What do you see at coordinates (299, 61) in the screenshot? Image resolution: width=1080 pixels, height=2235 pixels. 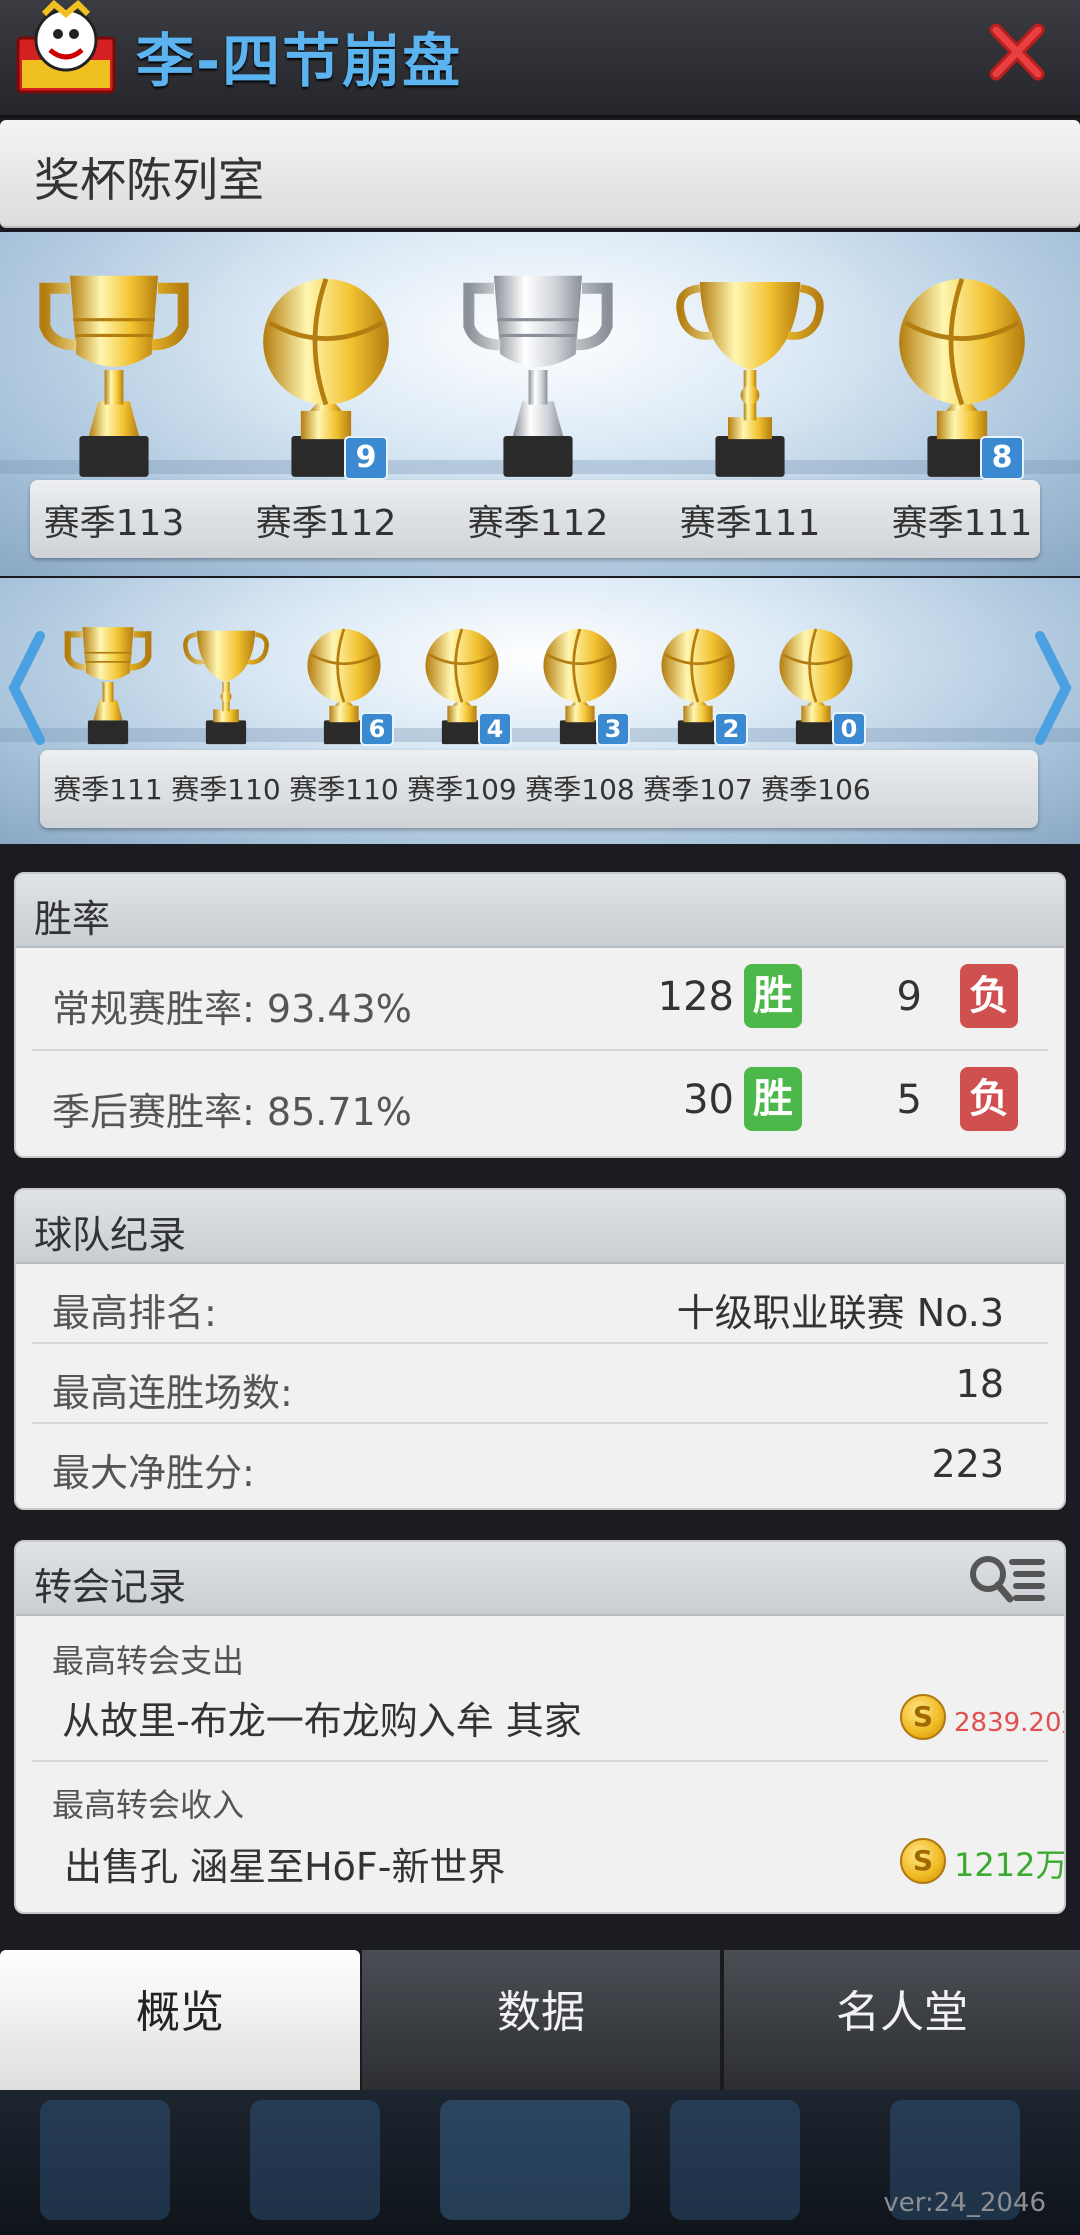 I see `team-title: 李-四节崩盘` at bounding box center [299, 61].